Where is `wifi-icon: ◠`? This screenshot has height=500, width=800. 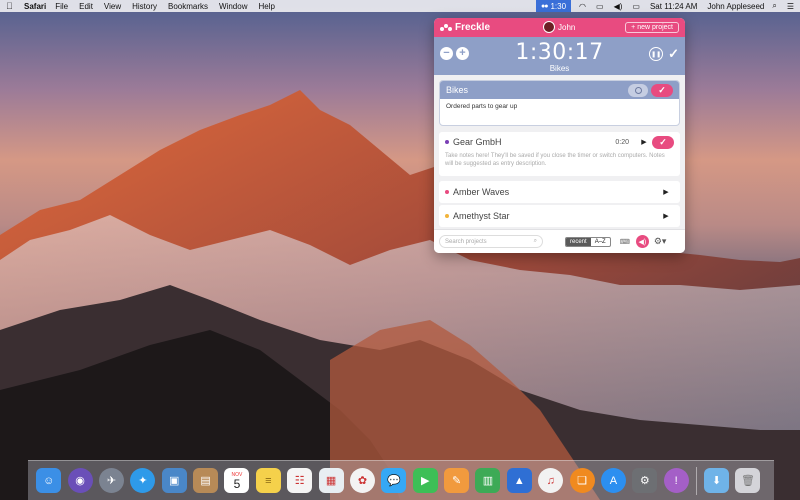 wifi-icon: ◠ is located at coordinates (582, 6).